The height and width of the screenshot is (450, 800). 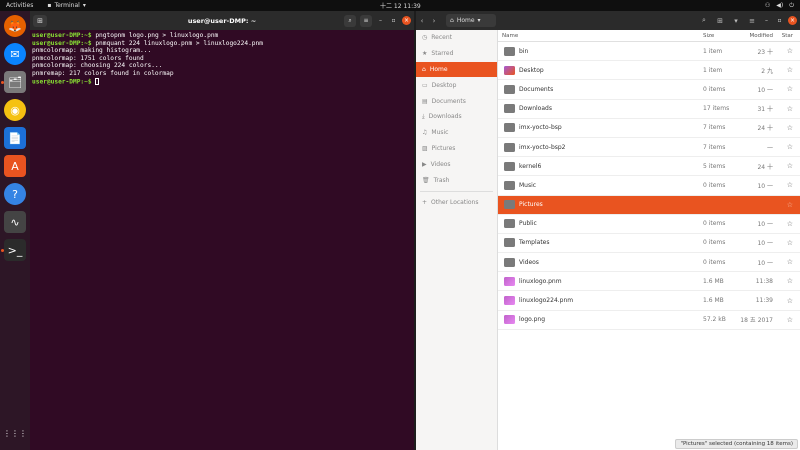 I want to click on column-star: Star, so click(x=783, y=36).